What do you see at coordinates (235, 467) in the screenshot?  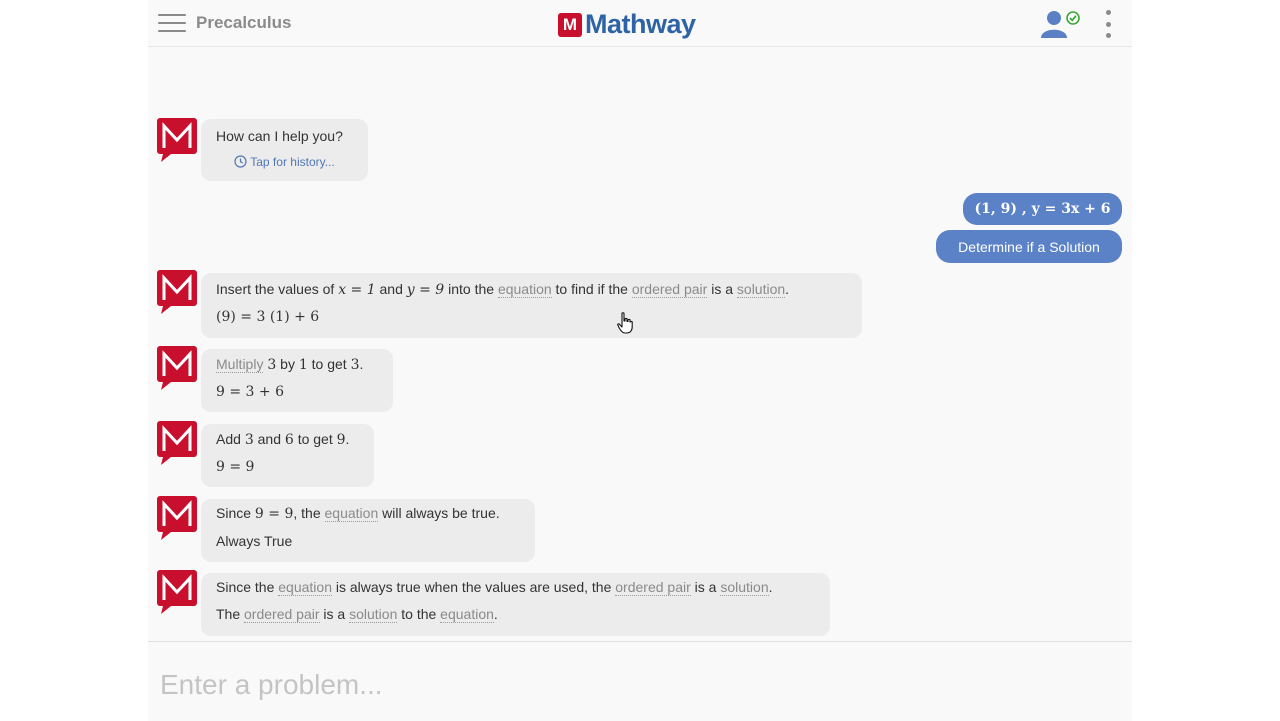 I see `step-math: 9 = 9` at bounding box center [235, 467].